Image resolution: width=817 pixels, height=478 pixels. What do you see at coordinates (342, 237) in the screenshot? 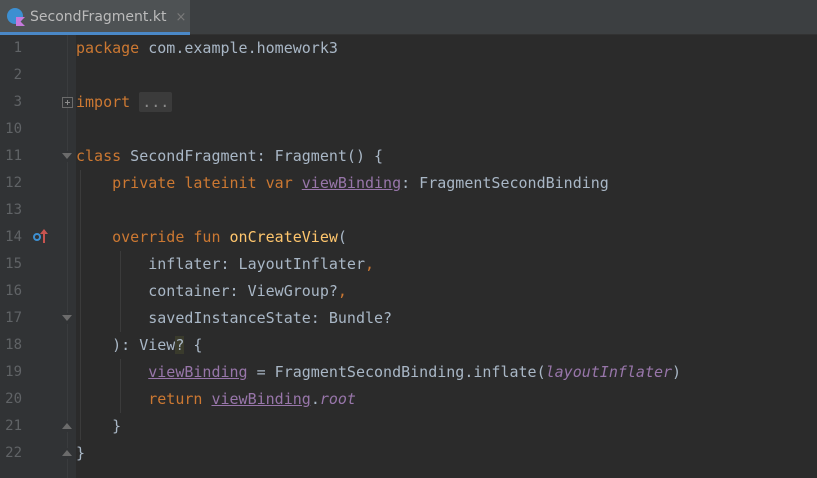
I see `code-token: (` at bounding box center [342, 237].